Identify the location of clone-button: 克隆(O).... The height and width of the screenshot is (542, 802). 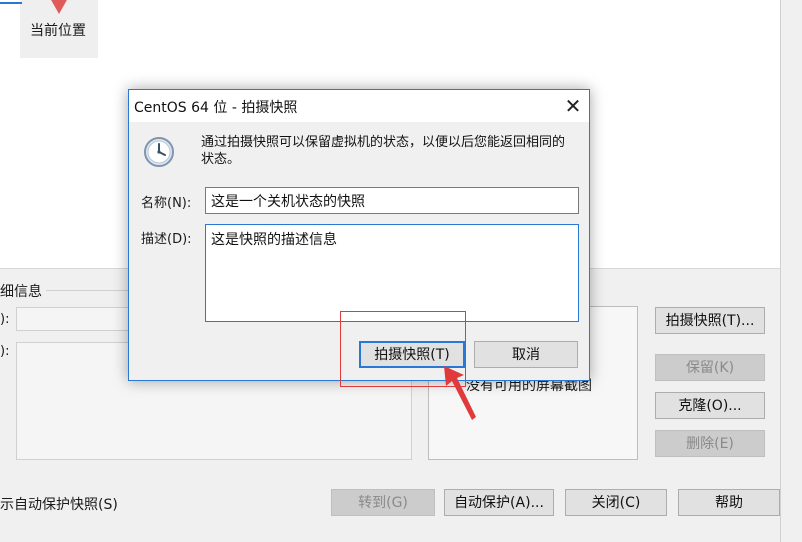
(710, 405).